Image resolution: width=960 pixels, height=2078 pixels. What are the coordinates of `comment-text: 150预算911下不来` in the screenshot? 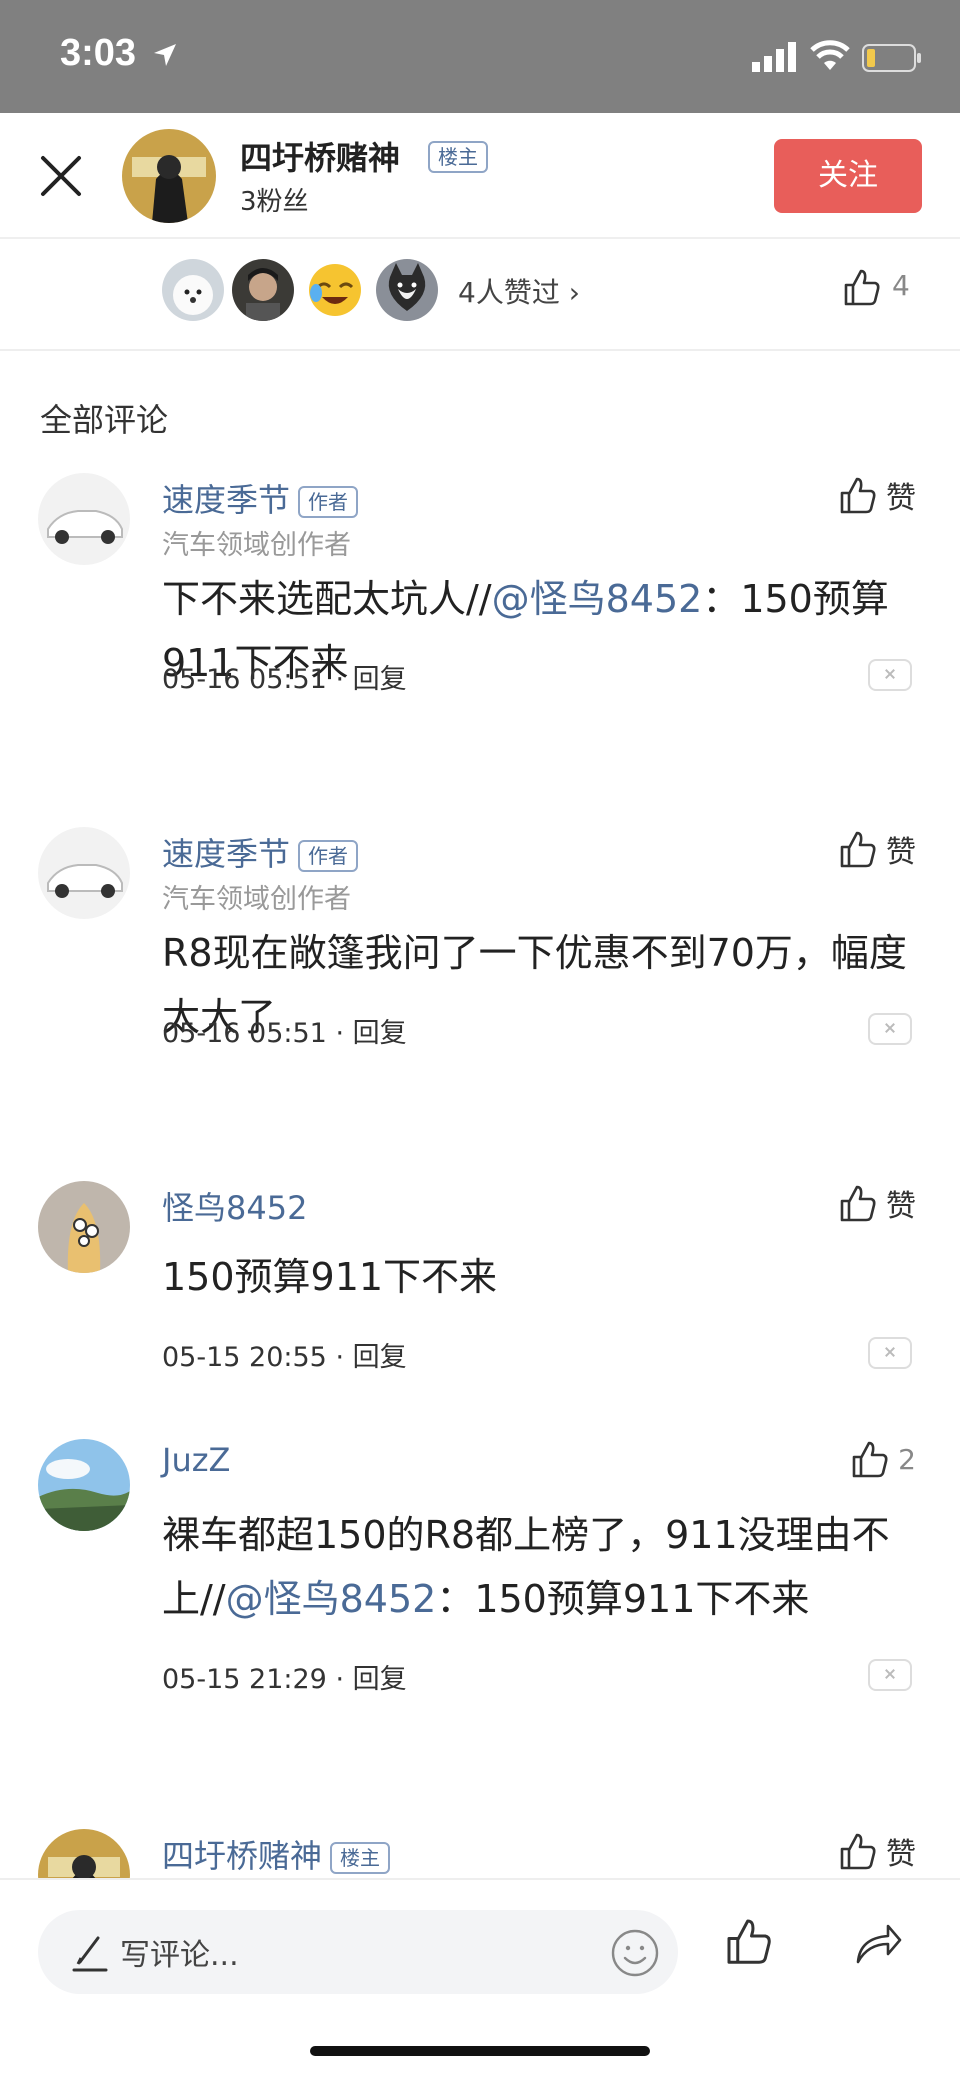 It's located at (330, 1277).